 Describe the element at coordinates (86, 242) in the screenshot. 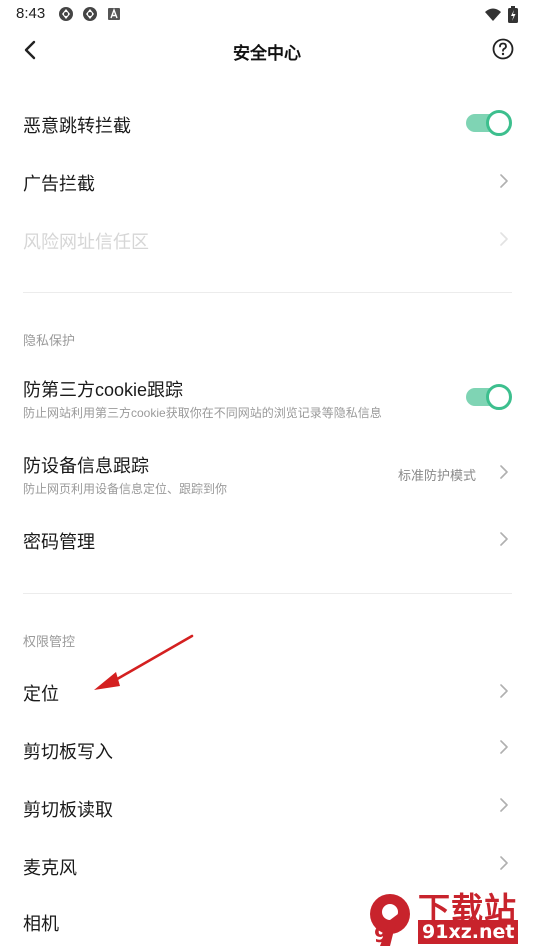

I see `risky-url-trust-label: 风险网址信任区` at that location.